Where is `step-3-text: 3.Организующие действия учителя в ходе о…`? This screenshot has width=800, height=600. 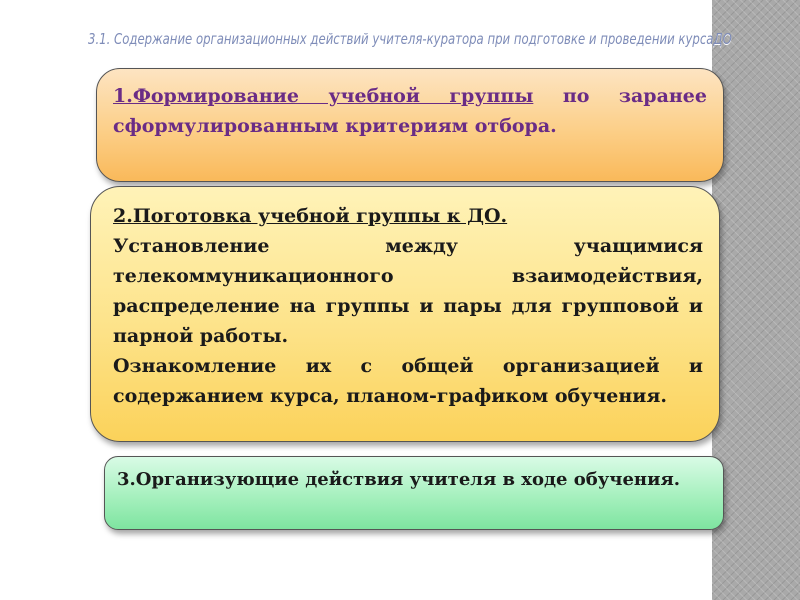 step-3-text: 3.Организующие действия учителя в ходе о… is located at coordinates (399, 479).